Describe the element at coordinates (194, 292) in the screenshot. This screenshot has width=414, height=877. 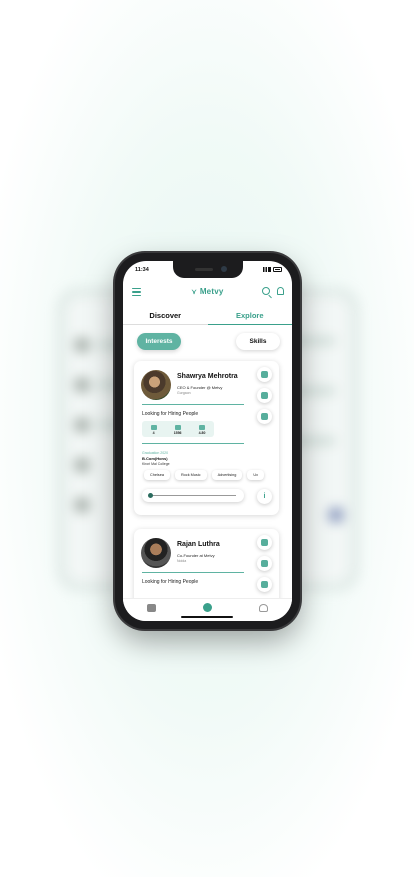
I see `leaf-icon: ⋎` at that location.